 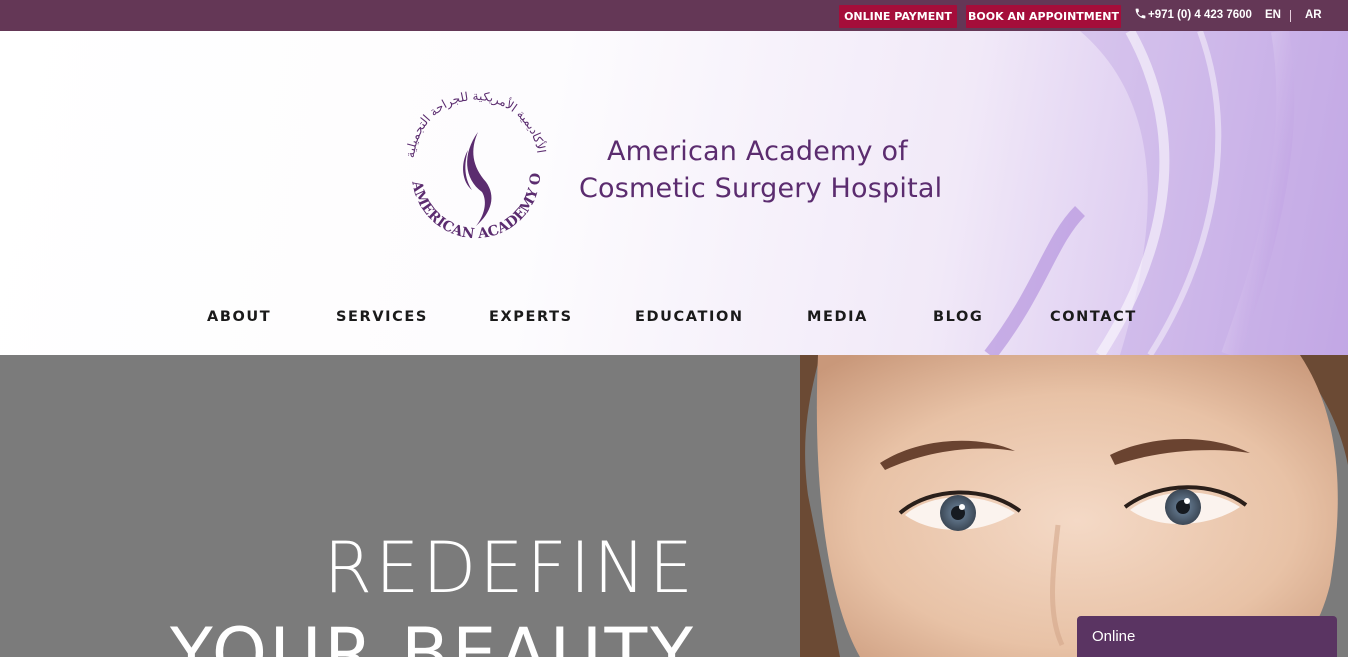 I want to click on nav-item-services: SERVICES, so click(x=382, y=317).